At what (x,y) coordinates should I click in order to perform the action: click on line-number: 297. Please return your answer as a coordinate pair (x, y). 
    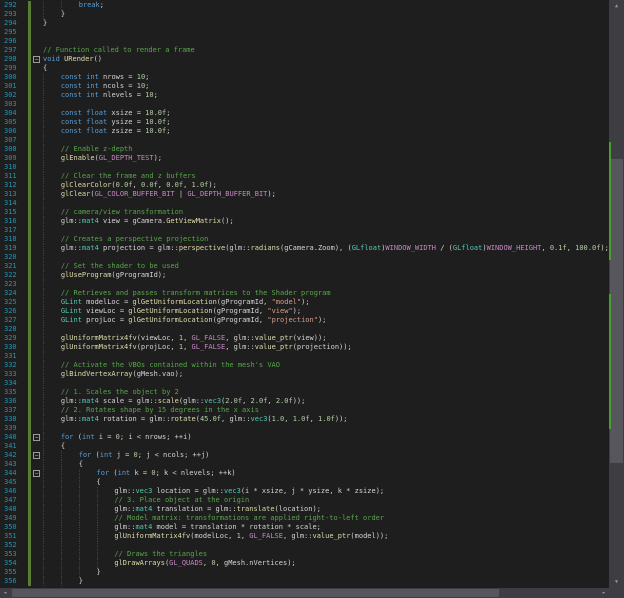
    Looking at the image, I should click on (13, 50).